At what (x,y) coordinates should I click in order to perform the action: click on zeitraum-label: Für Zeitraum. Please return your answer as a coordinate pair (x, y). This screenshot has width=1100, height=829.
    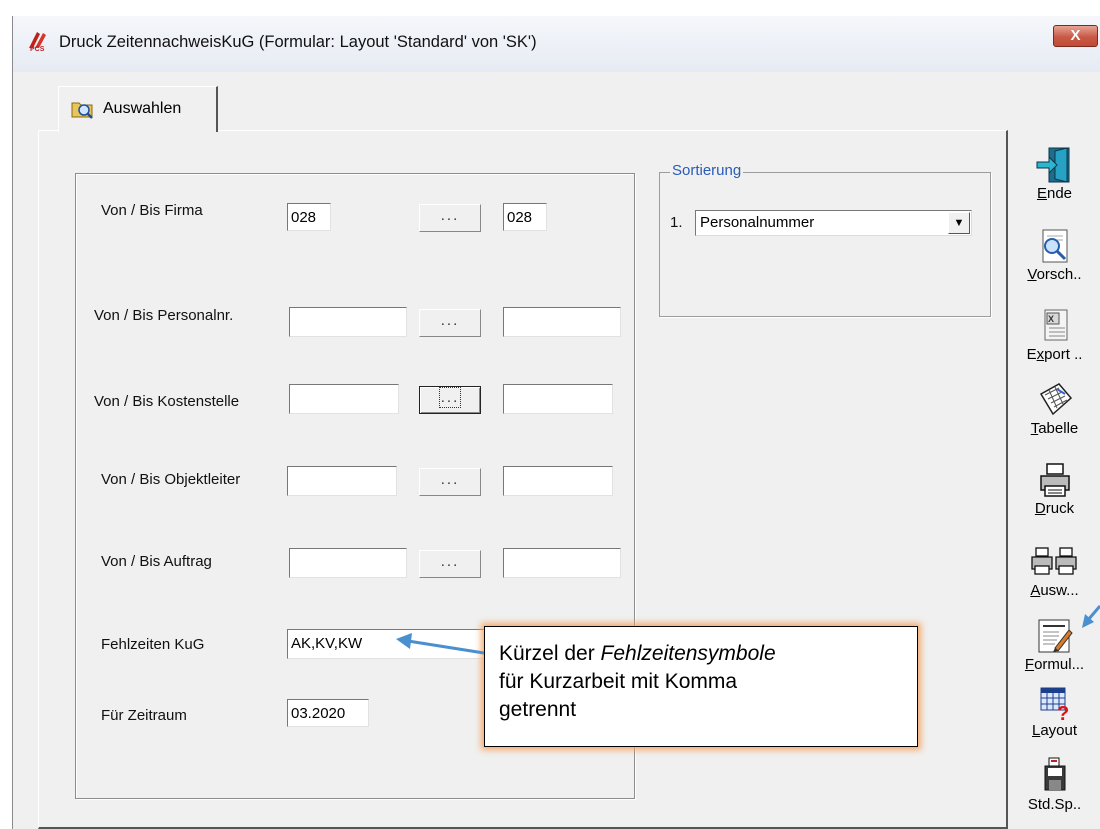
    Looking at the image, I should click on (144, 715).